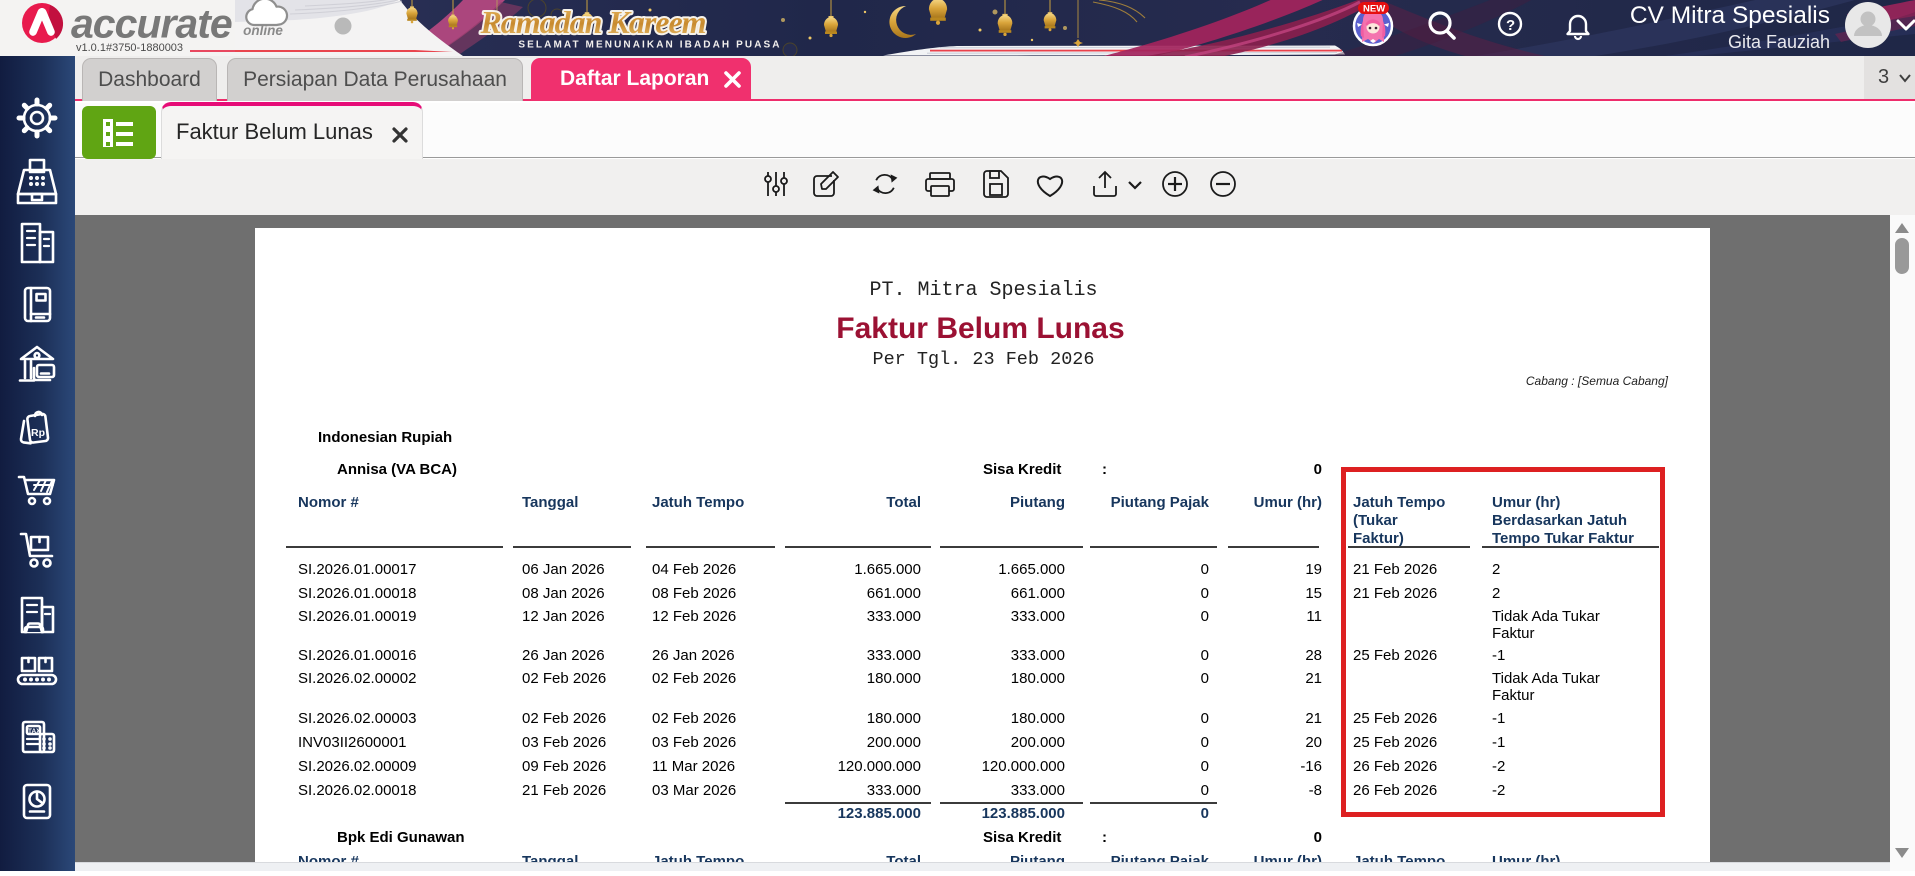 The height and width of the screenshot is (876, 1915). I want to click on svg-text: accurate, so click(151, 24).